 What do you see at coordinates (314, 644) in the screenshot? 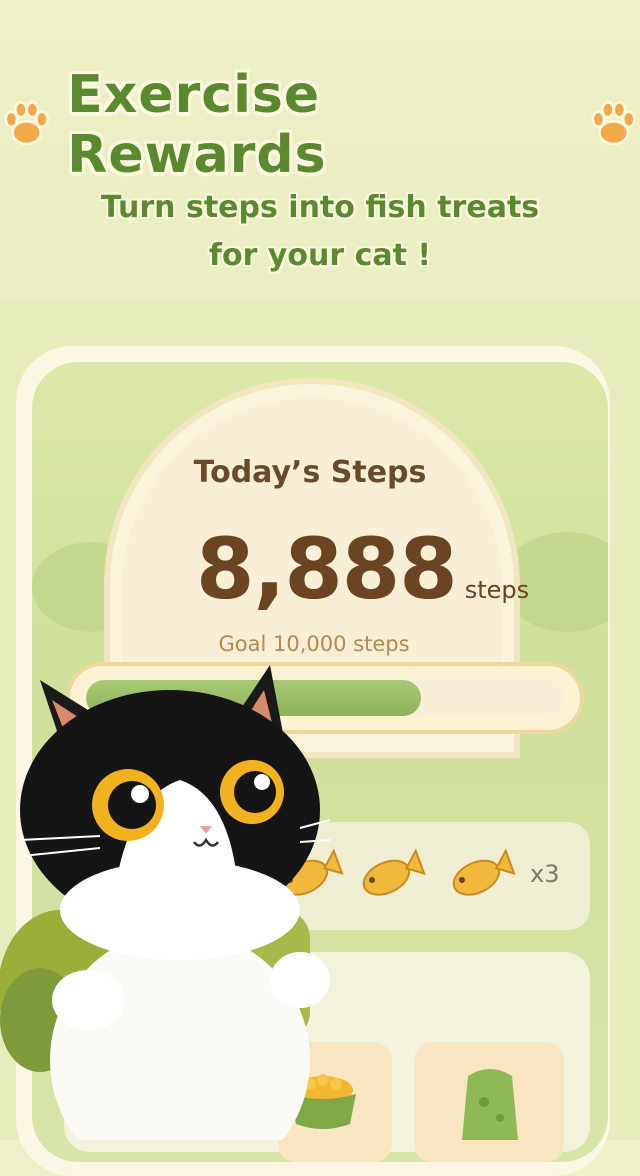
I see `steps-goal: Goal 10,000 steps` at bounding box center [314, 644].